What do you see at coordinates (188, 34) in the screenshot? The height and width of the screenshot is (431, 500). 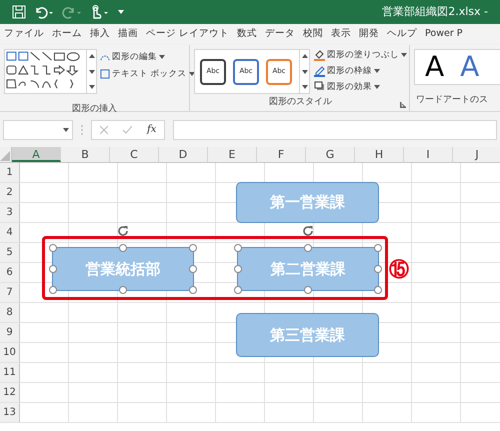 I see `ribbon-tab: ページ レイアウト` at bounding box center [188, 34].